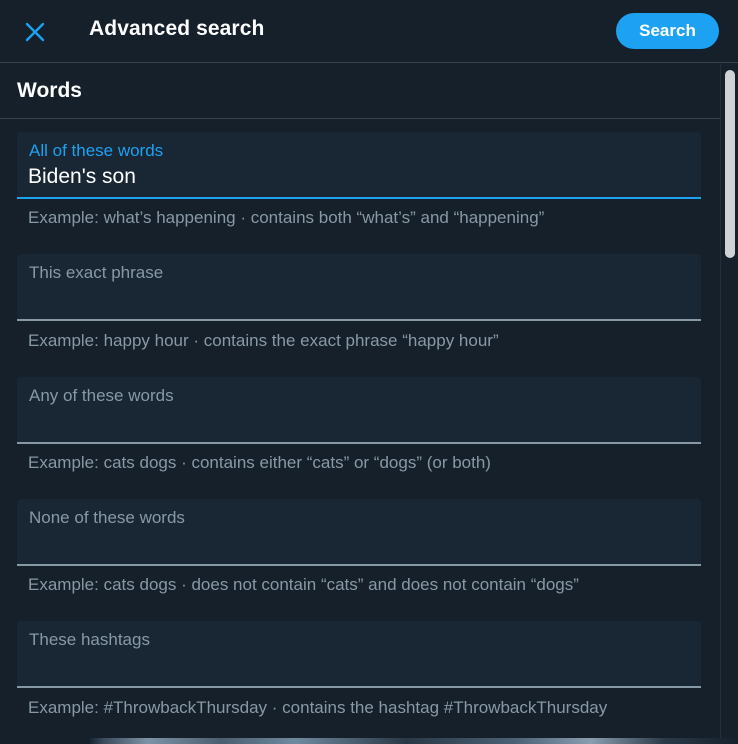 This screenshot has height=744, width=738. I want to click on search-button: Search, so click(667, 31).